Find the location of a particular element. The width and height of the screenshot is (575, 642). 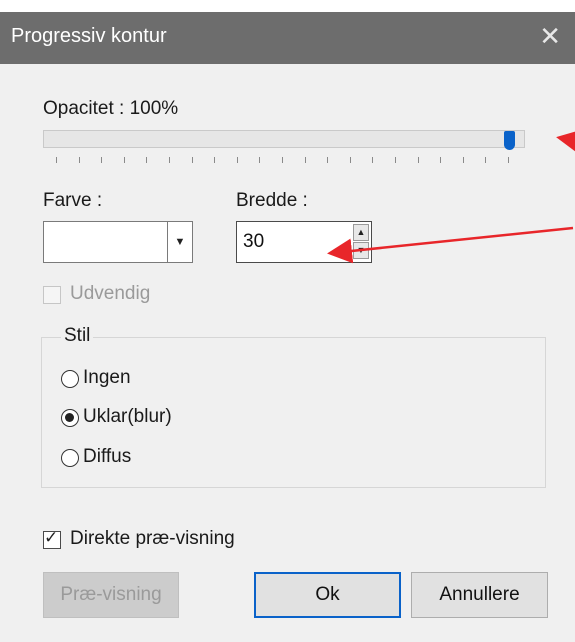

live-preview-checkbox: ✓ is located at coordinates (52, 538).